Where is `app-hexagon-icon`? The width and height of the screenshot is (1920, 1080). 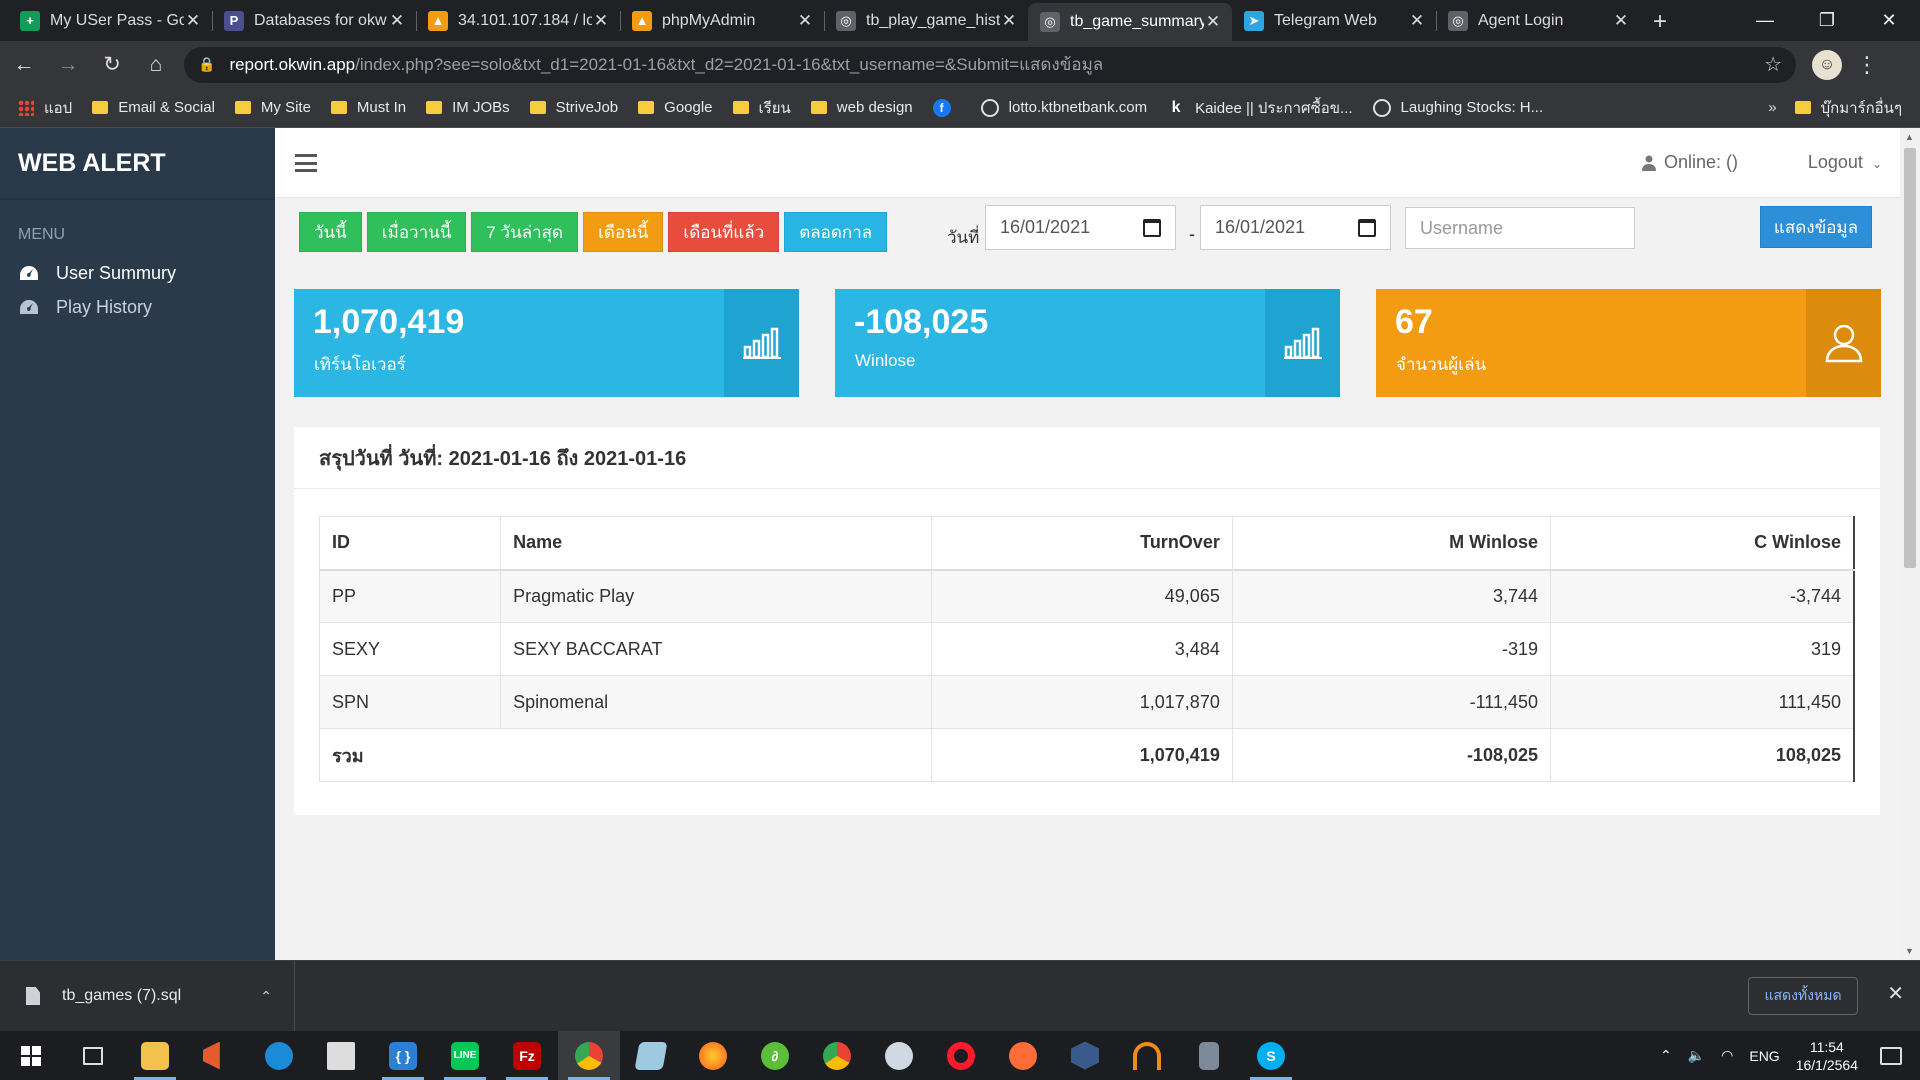 app-hexagon-icon is located at coordinates (1085, 1055).